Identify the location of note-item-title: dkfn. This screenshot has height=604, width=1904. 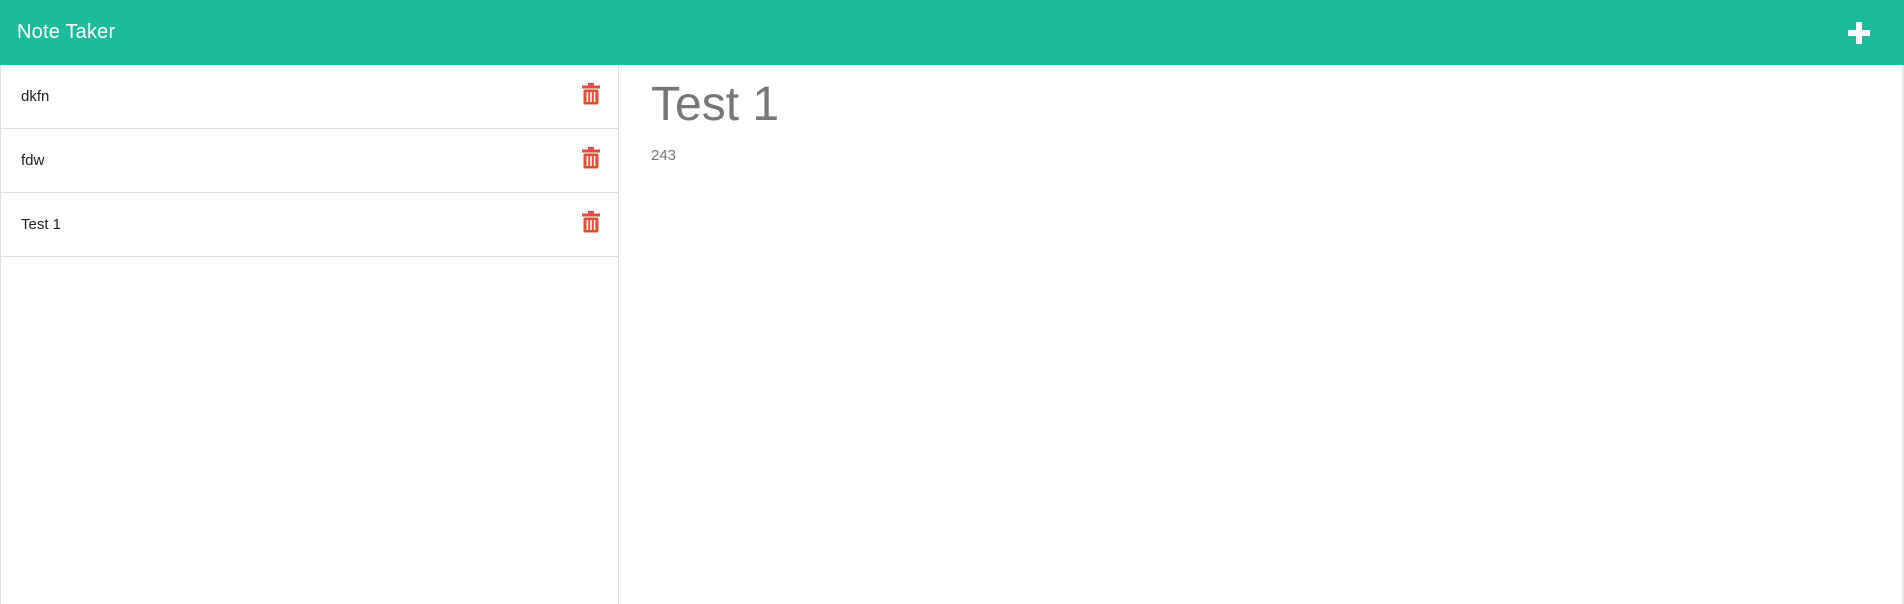
(35, 96).